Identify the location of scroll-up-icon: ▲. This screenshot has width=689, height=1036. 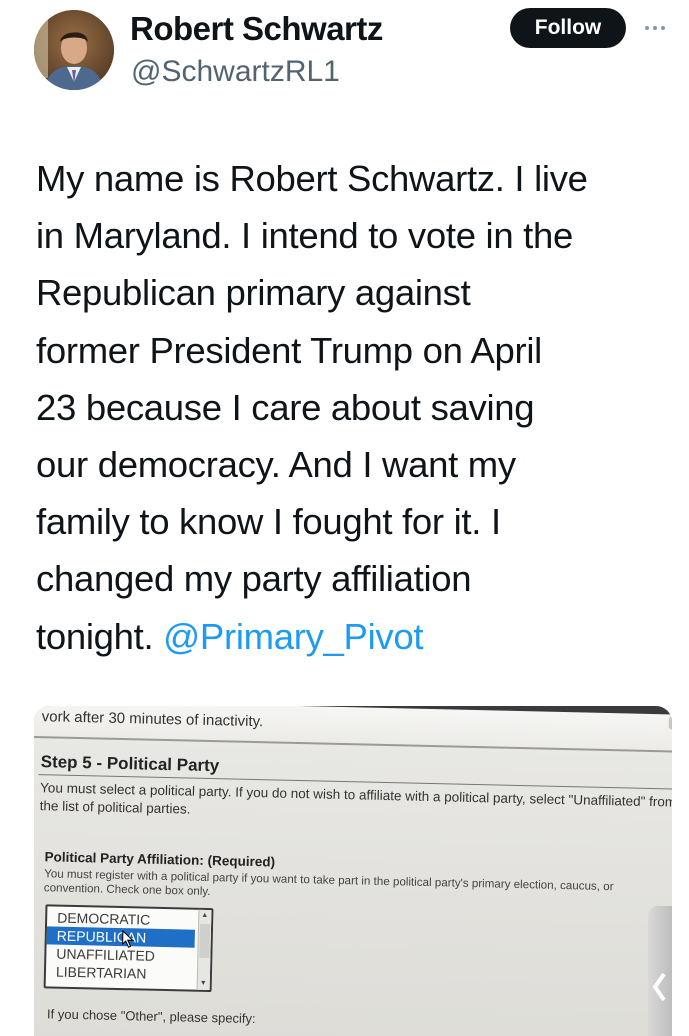
(205, 915).